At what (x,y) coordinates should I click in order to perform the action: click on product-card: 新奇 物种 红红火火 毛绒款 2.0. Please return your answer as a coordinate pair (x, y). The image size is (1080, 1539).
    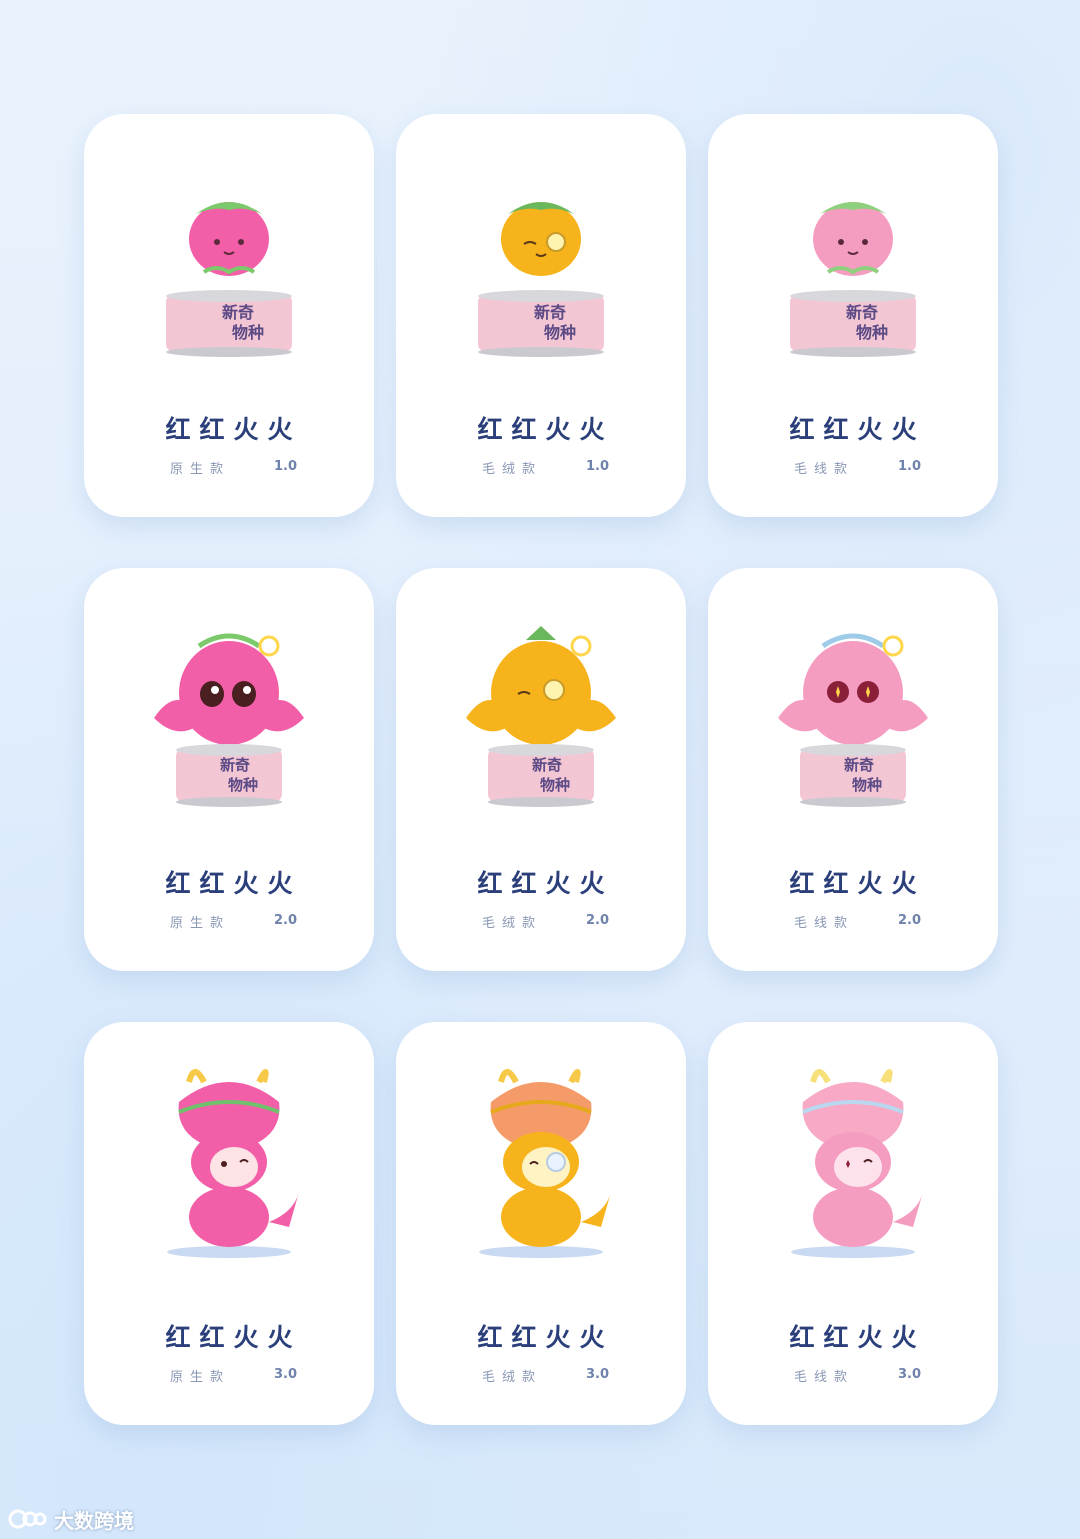
    Looking at the image, I should click on (541, 769).